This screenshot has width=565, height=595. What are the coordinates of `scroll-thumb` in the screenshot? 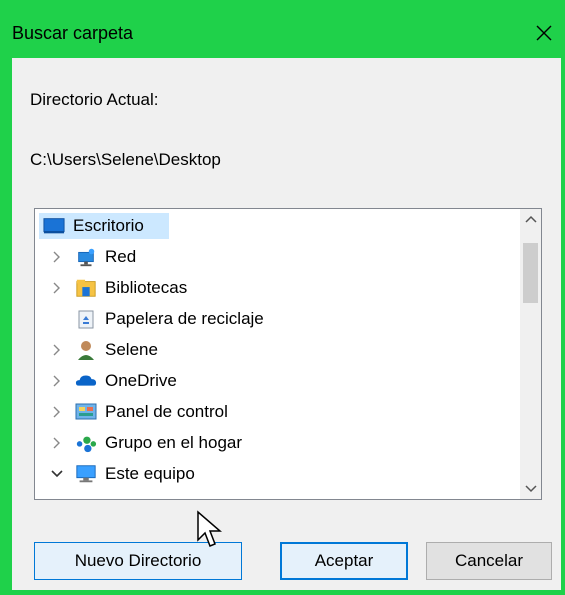 It's located at (530, 273).